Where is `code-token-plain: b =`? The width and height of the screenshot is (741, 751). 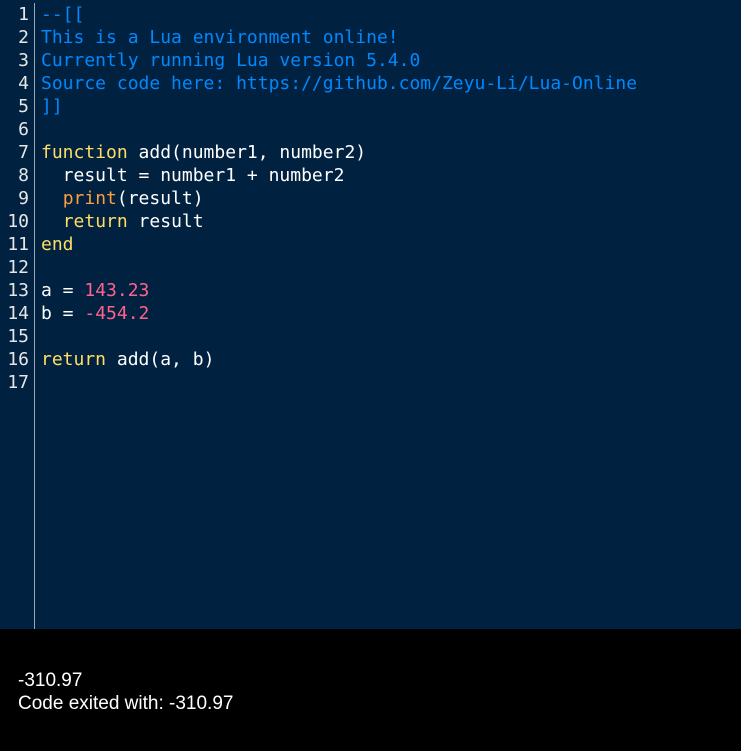 code-token-plain: b = is located at coordinates (63, 313).